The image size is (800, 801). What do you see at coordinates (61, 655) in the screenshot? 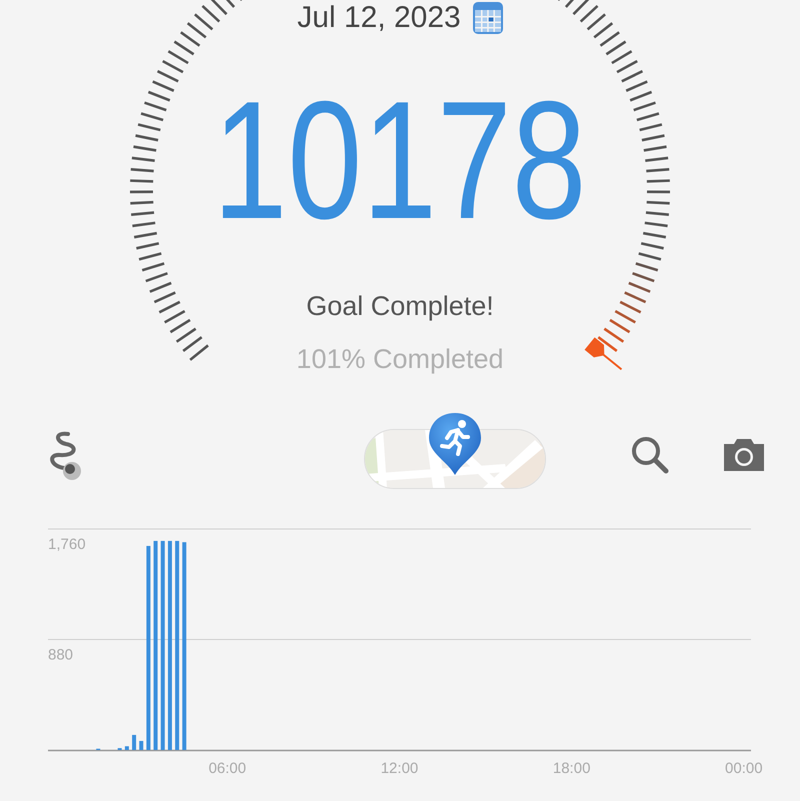
I see `y-axis-label: 880` at bounding box center [61, 655].